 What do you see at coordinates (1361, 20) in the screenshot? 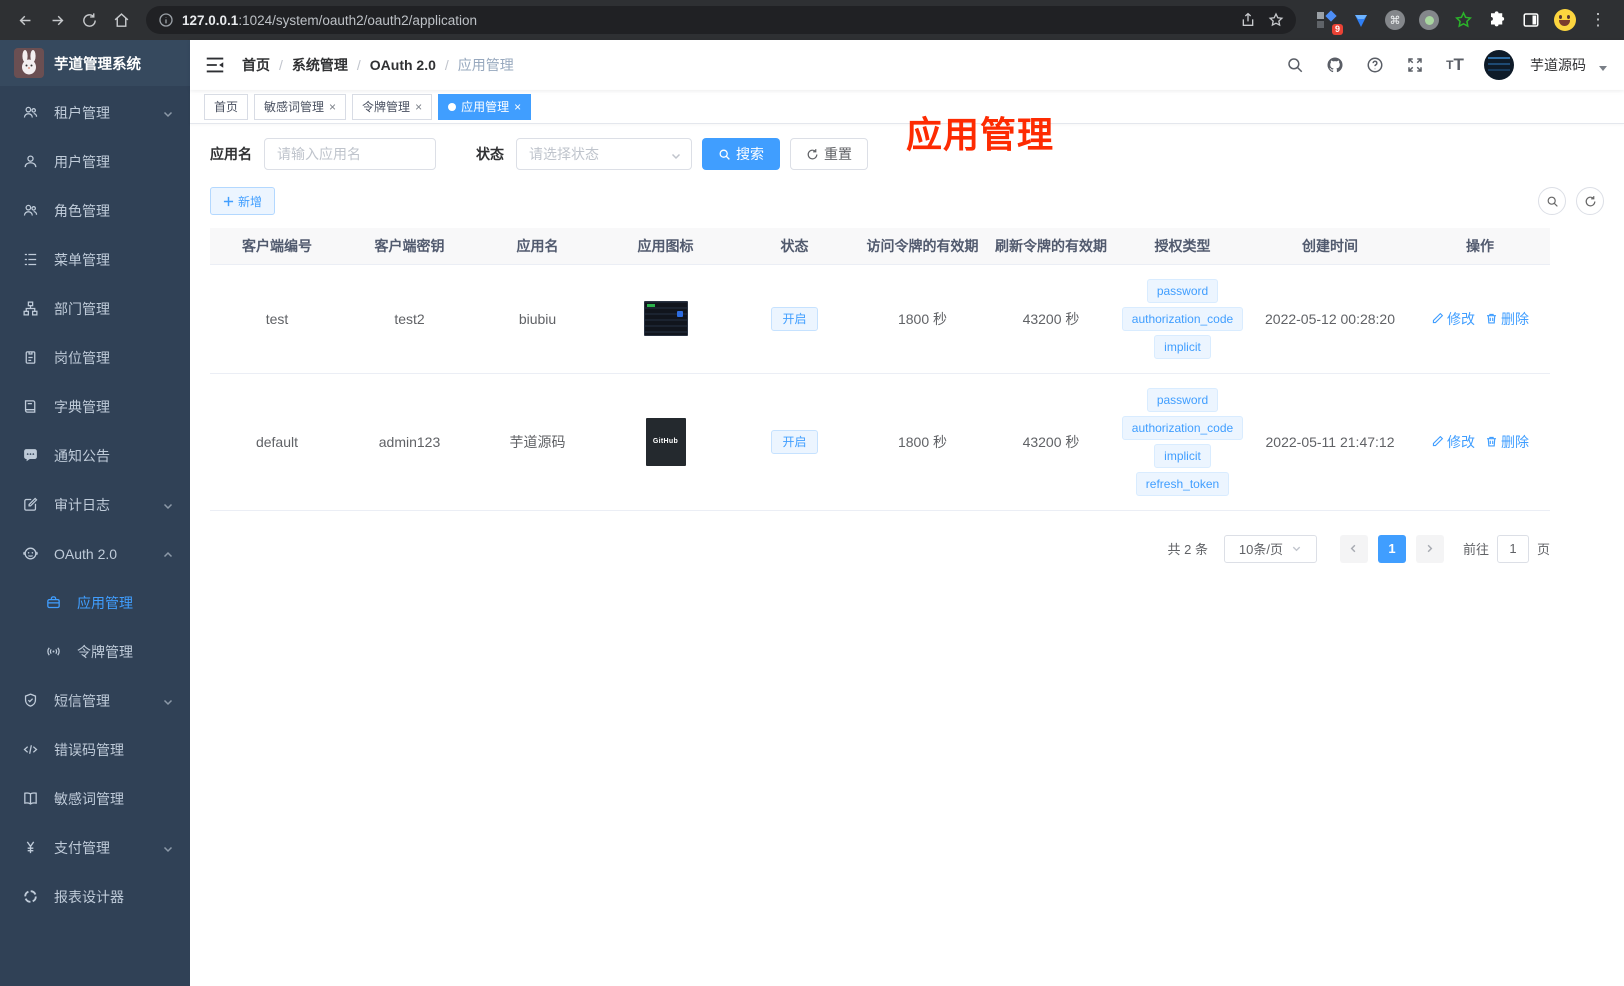
I see `gem-extension-icon` at bounding box center [1361, 20].